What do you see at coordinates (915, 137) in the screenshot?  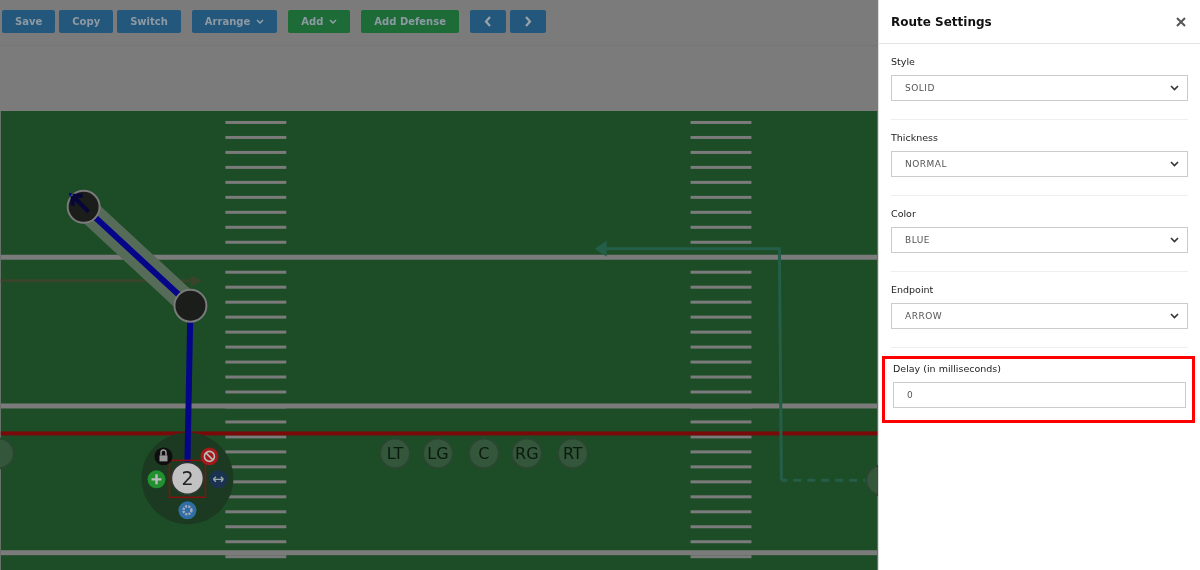 I see `field-label: Thickness` at bounding box center [915, 137].